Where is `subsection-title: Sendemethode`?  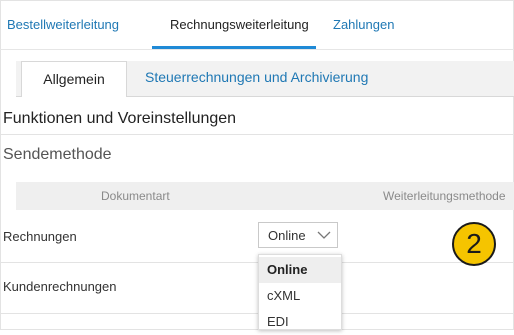
subsection-title: Sendemethode is located at coordinates (57, 154).